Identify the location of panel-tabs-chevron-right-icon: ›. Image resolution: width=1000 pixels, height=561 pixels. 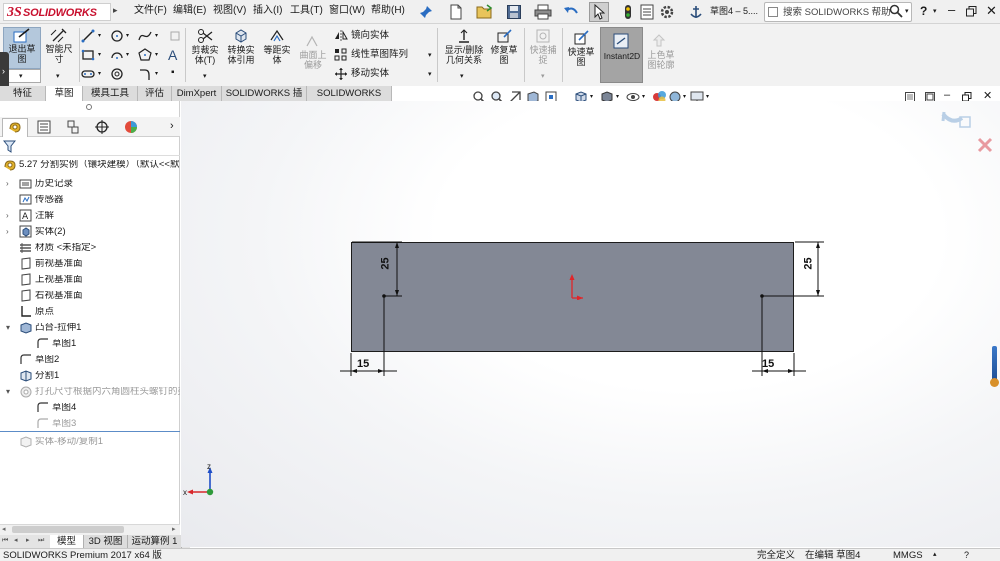
(172, 126).